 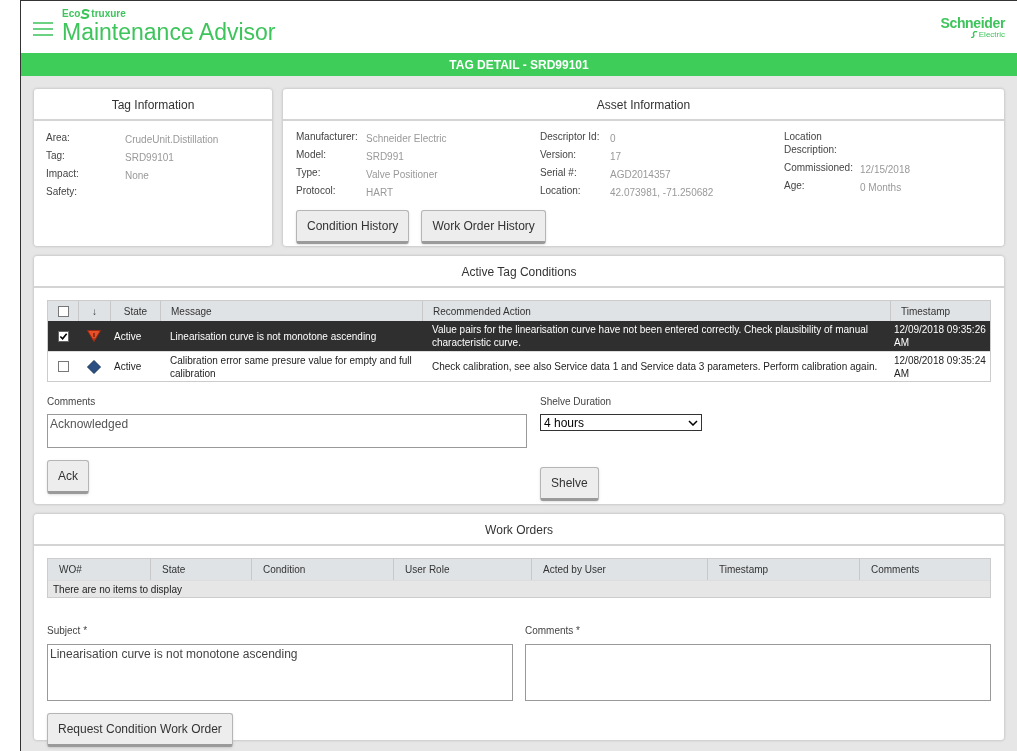 What do you see at coordinates (650, 336) in the screenshot?
I see `action-cell: Value pairs for the linearisation curve have not been entered correctly. Check plausibility of manual characteristic curve.` at bounding box center [650, 336].